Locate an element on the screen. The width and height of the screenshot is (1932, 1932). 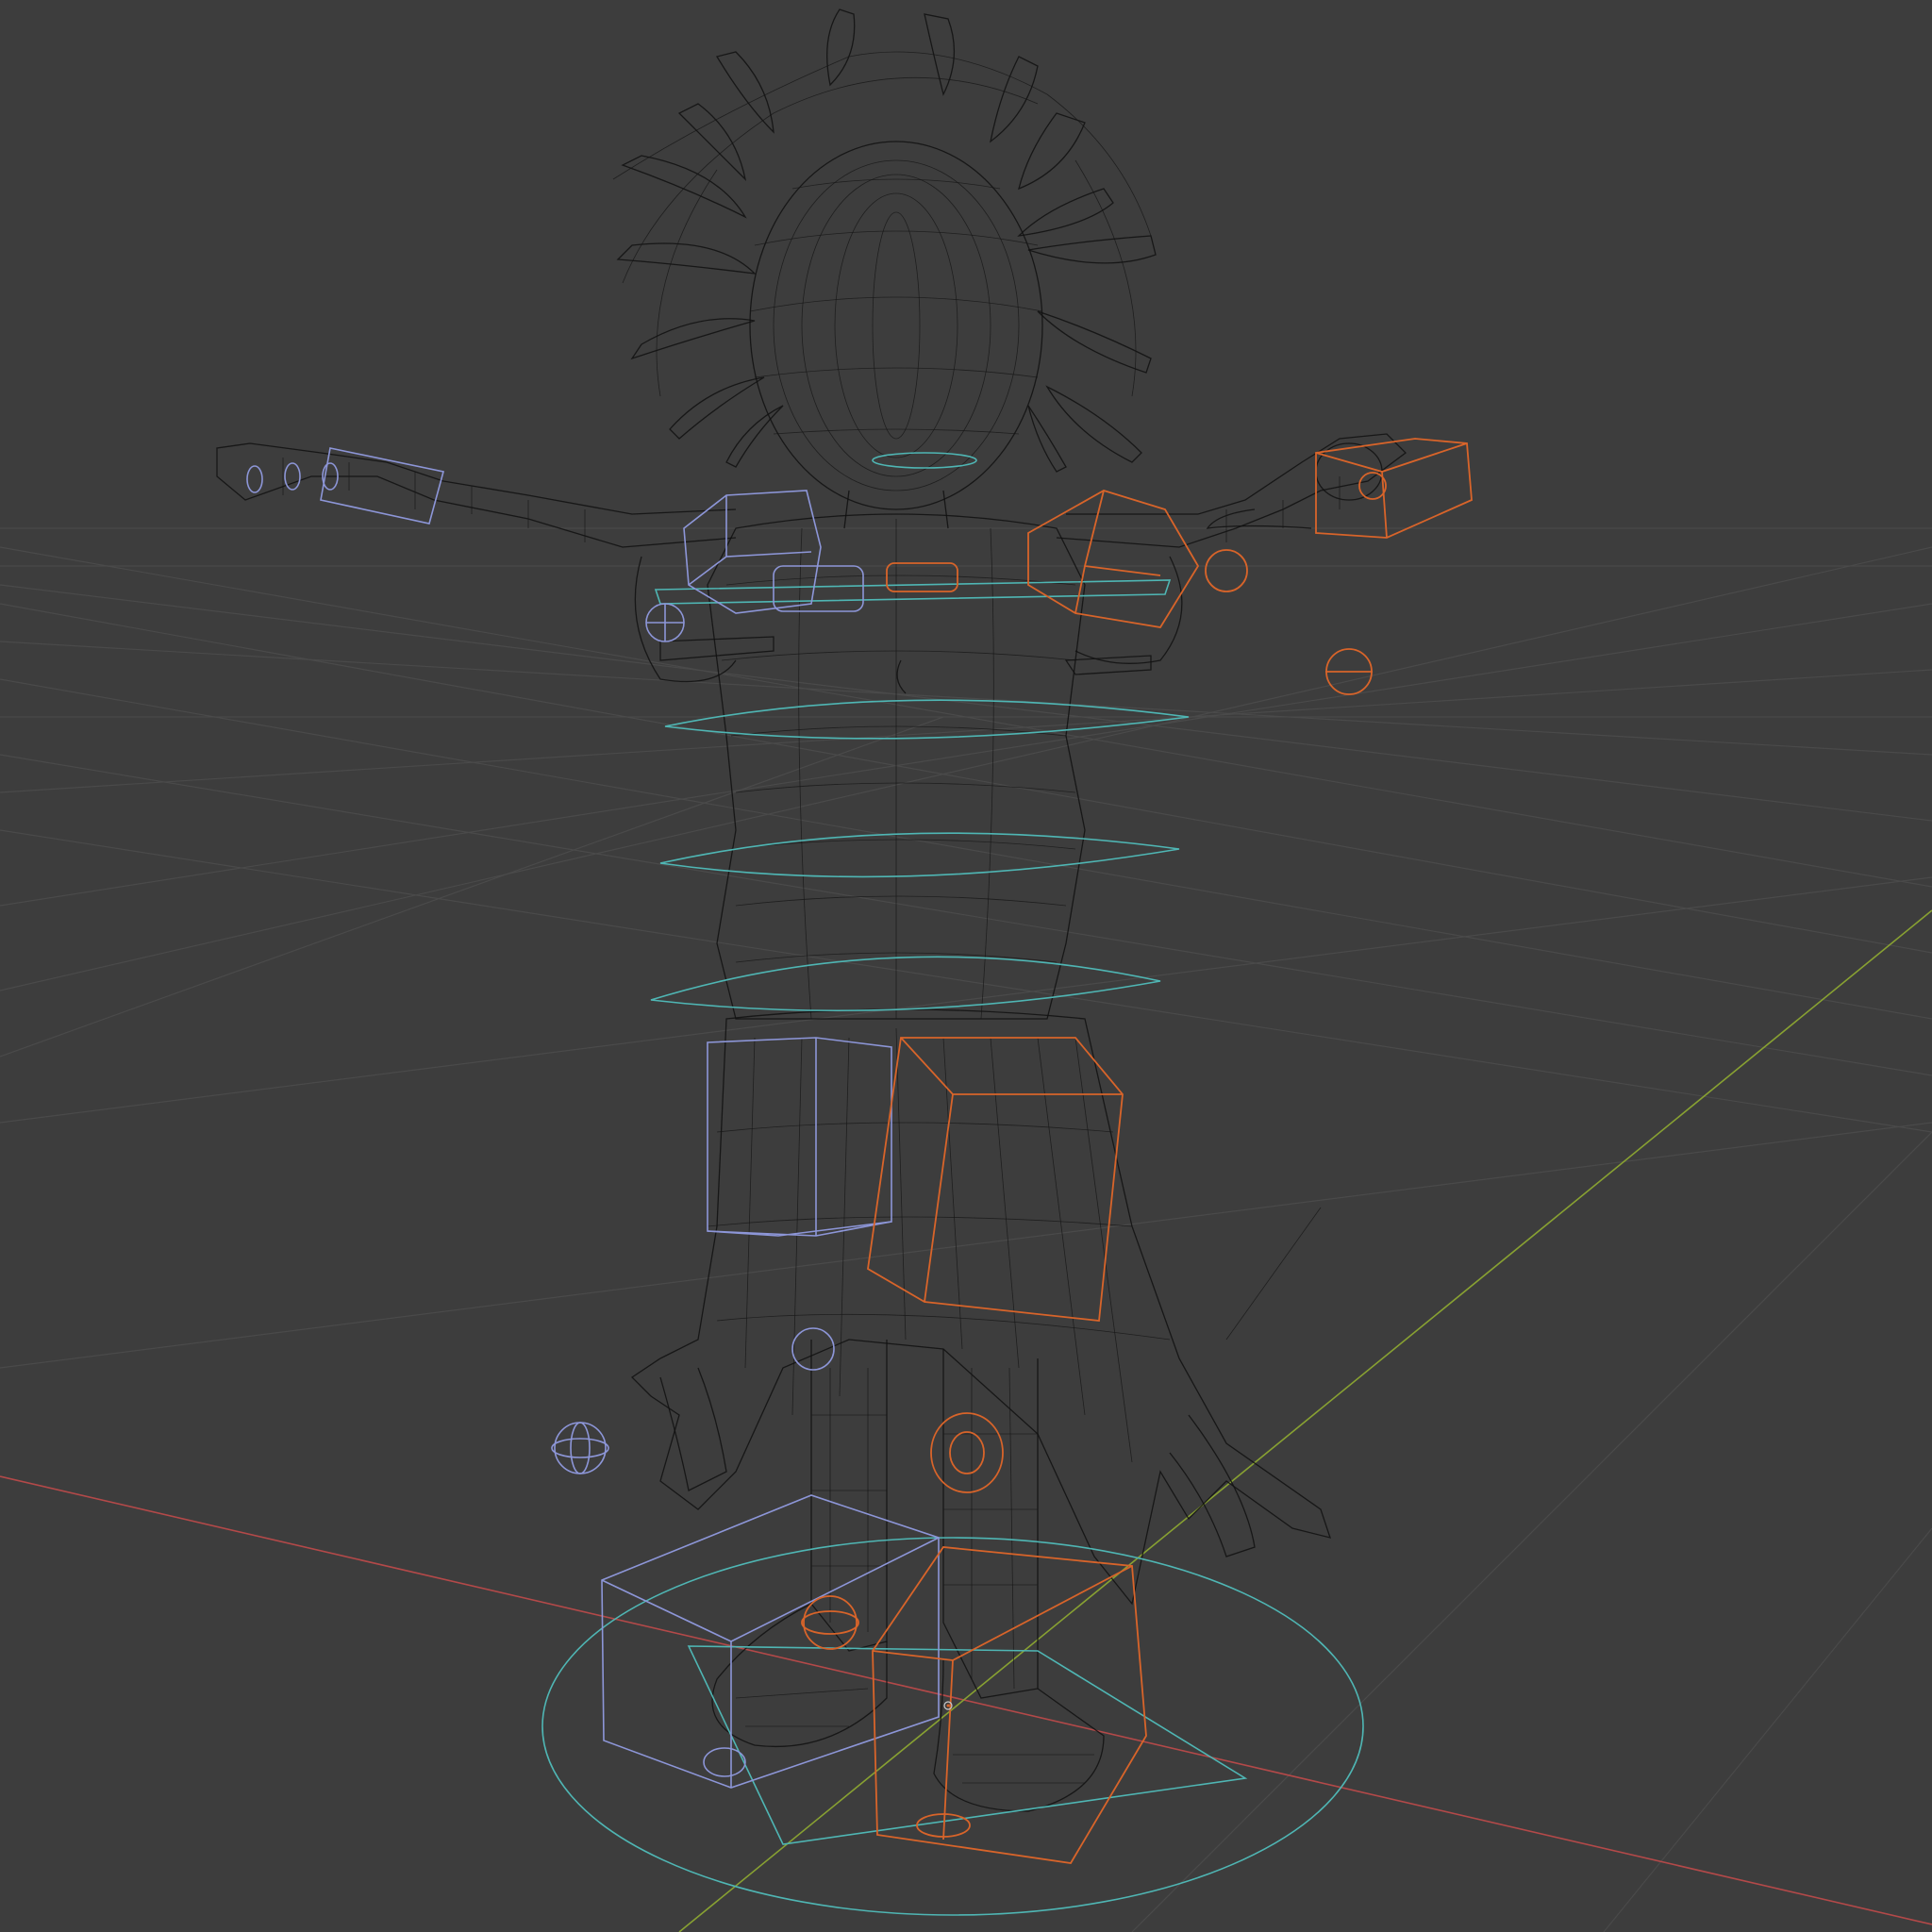
pole-left-ring is located at coordinates (580, 1448).